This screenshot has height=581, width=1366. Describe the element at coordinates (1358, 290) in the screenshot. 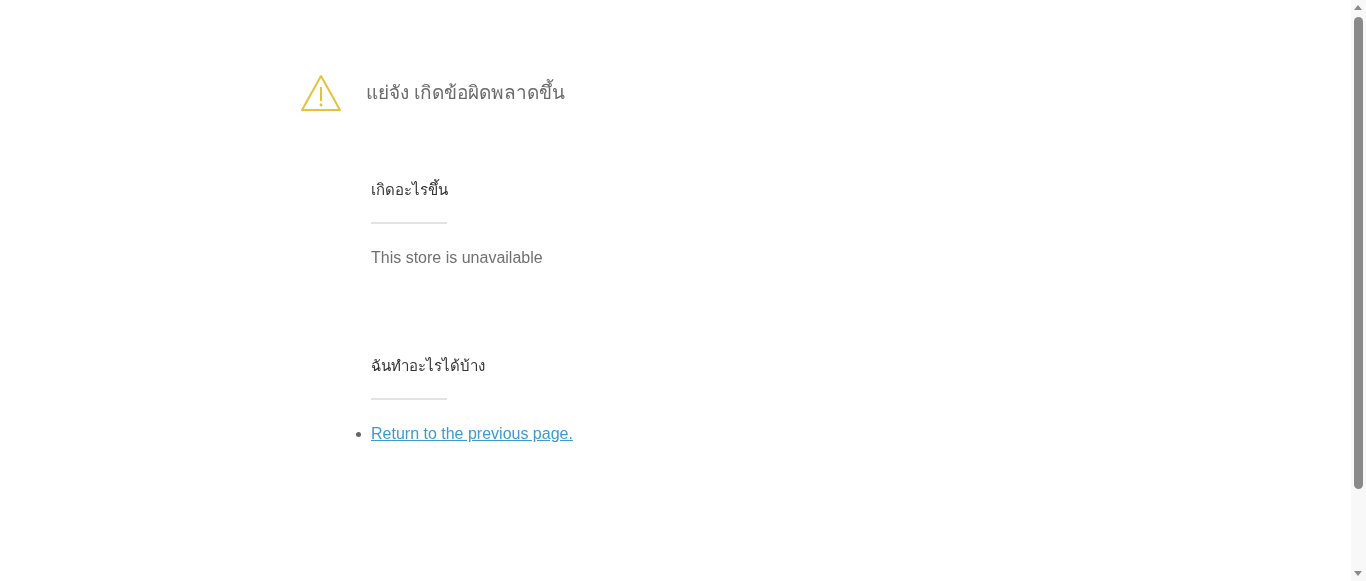

I see `scrollbar` at that location.